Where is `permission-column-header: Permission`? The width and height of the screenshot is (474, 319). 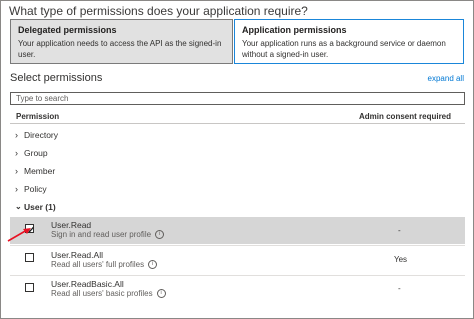 permission-column-header: Permission is located at coordinates (38, 116).